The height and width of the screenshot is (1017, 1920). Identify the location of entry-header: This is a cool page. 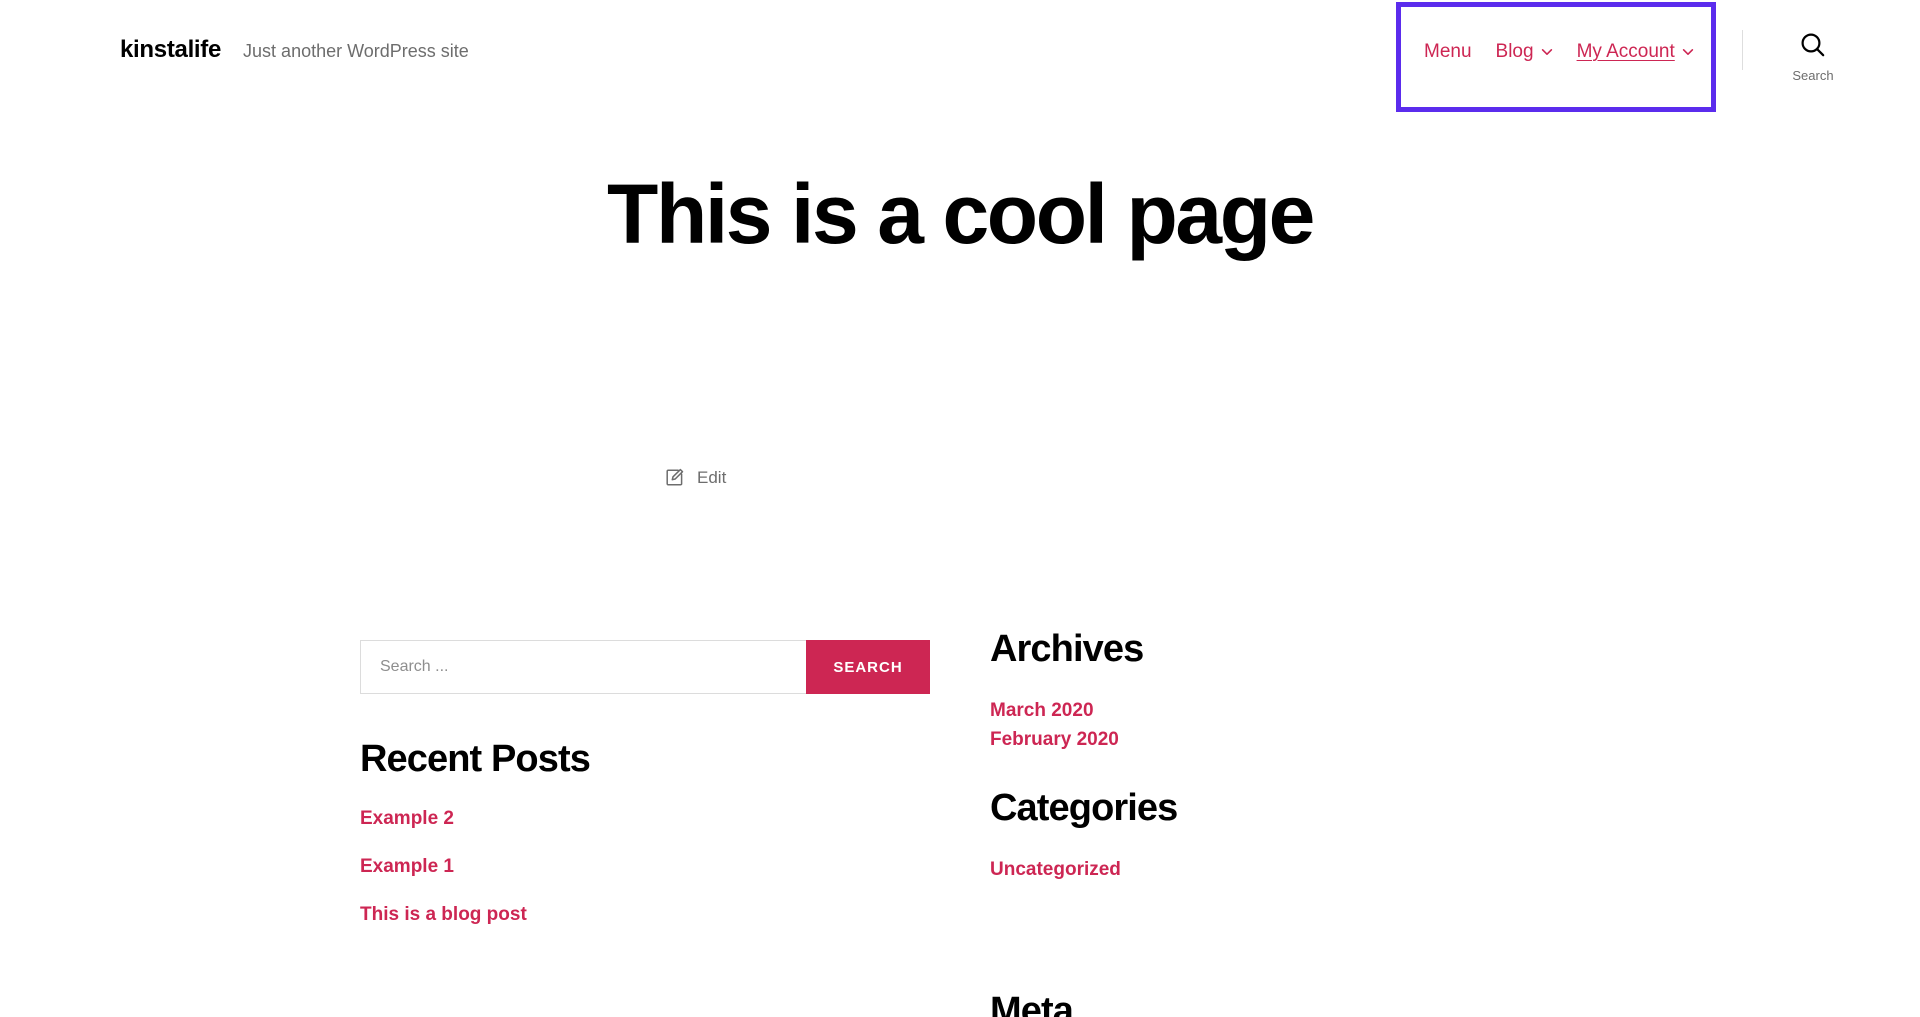
(960, 214).